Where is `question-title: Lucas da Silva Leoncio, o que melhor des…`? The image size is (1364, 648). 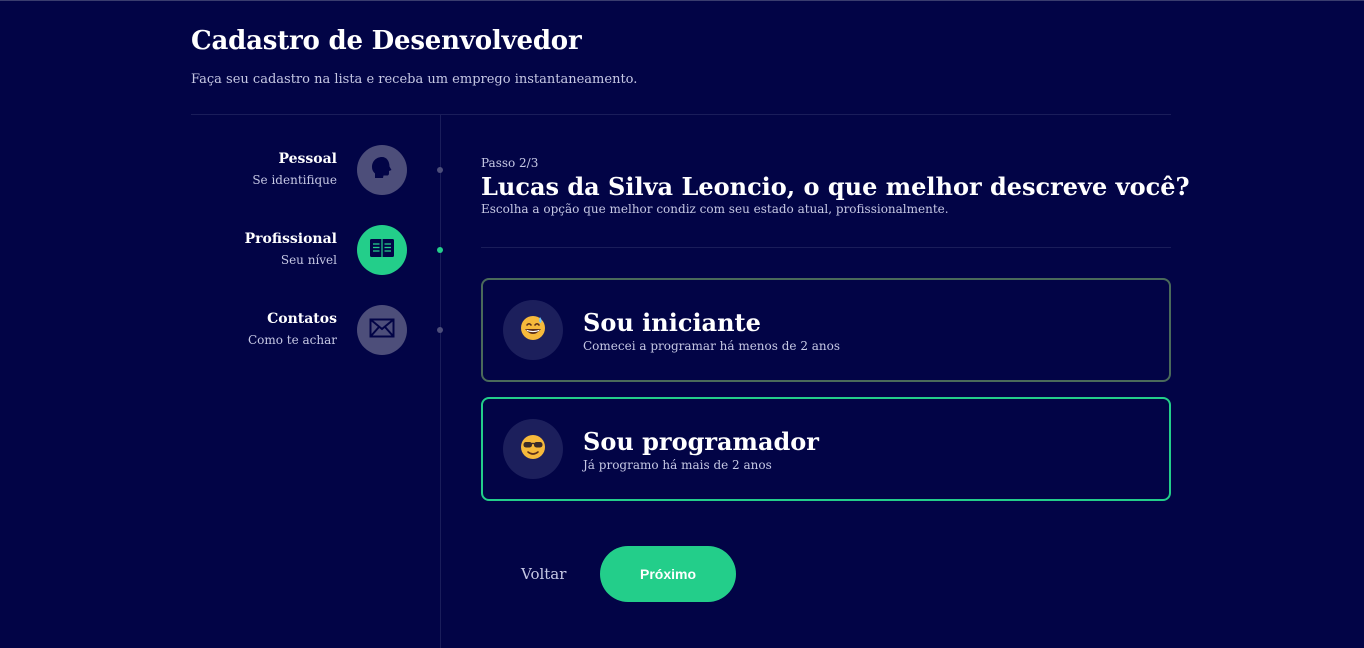
question-title: Lucas da Silva Leoncio, o que melhor des… is located at coordinates (835, 186).